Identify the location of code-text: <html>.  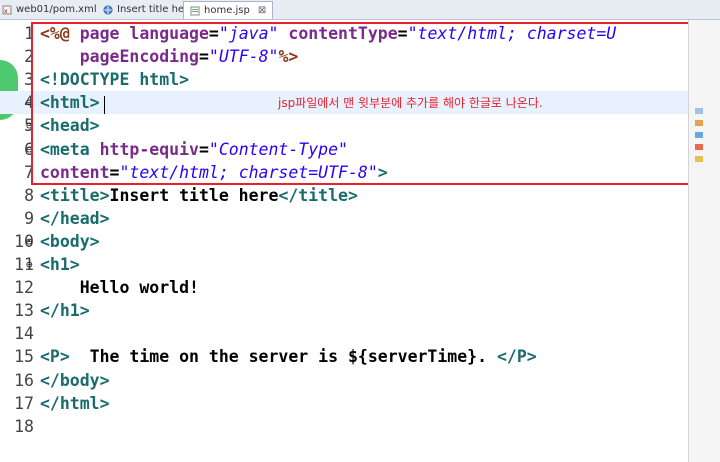
(70, 102).